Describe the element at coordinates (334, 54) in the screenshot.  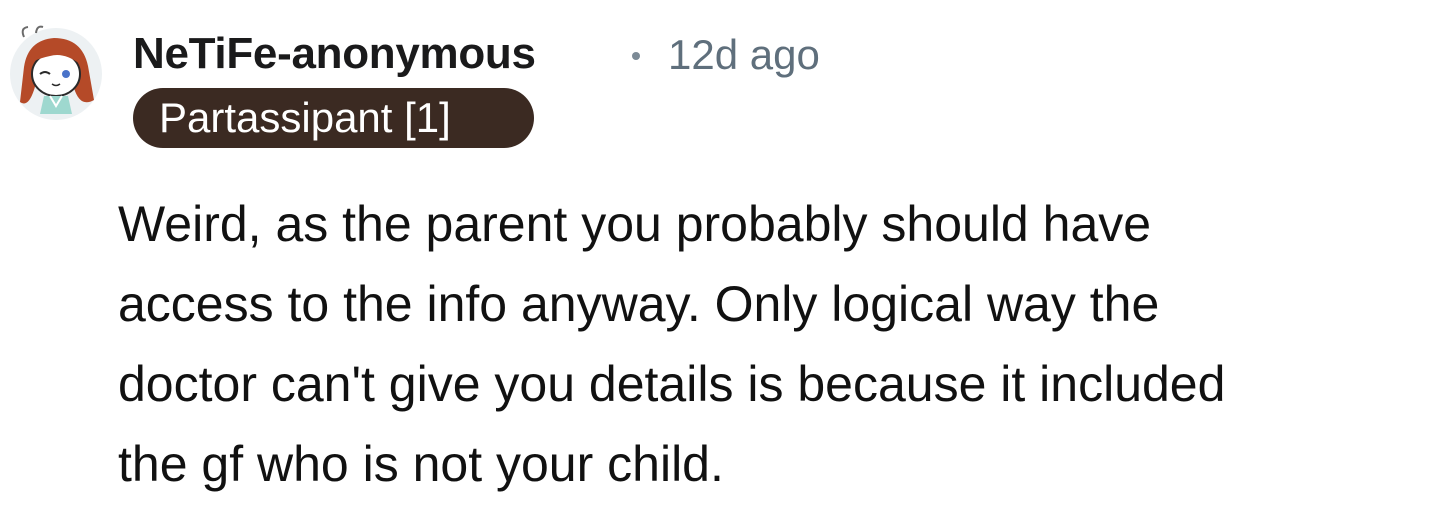
I see `author-username: NeTiFe-anonymous` at that location.